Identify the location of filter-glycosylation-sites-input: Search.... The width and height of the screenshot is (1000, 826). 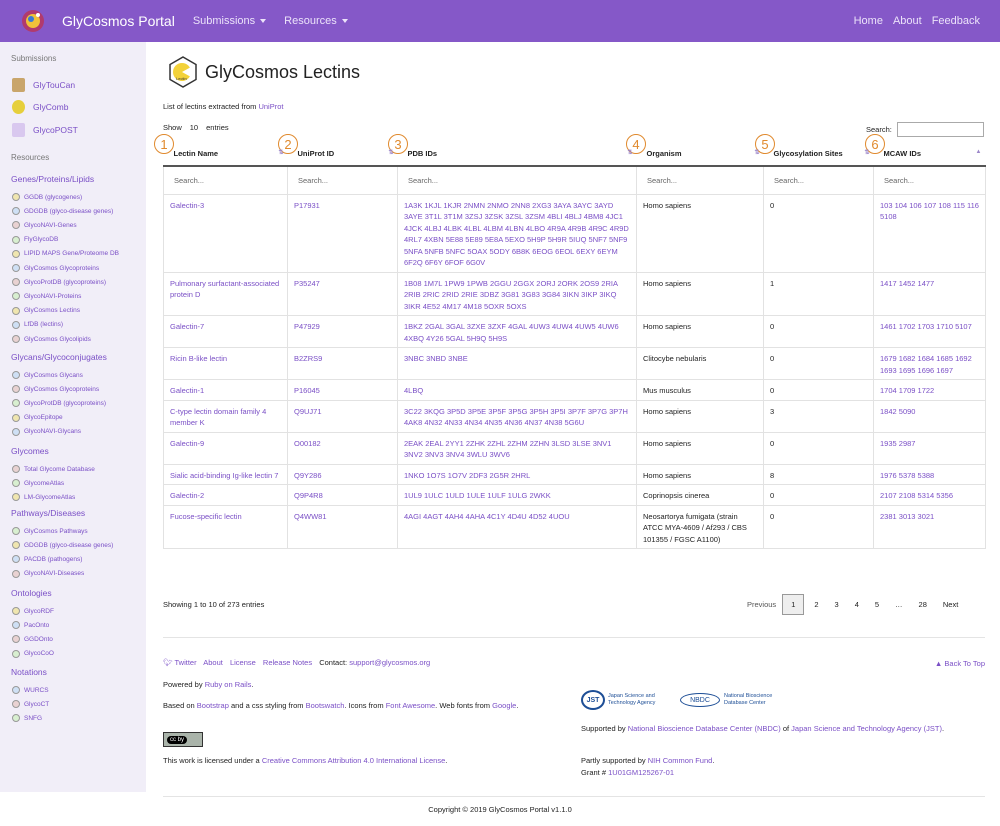
(818, 180).